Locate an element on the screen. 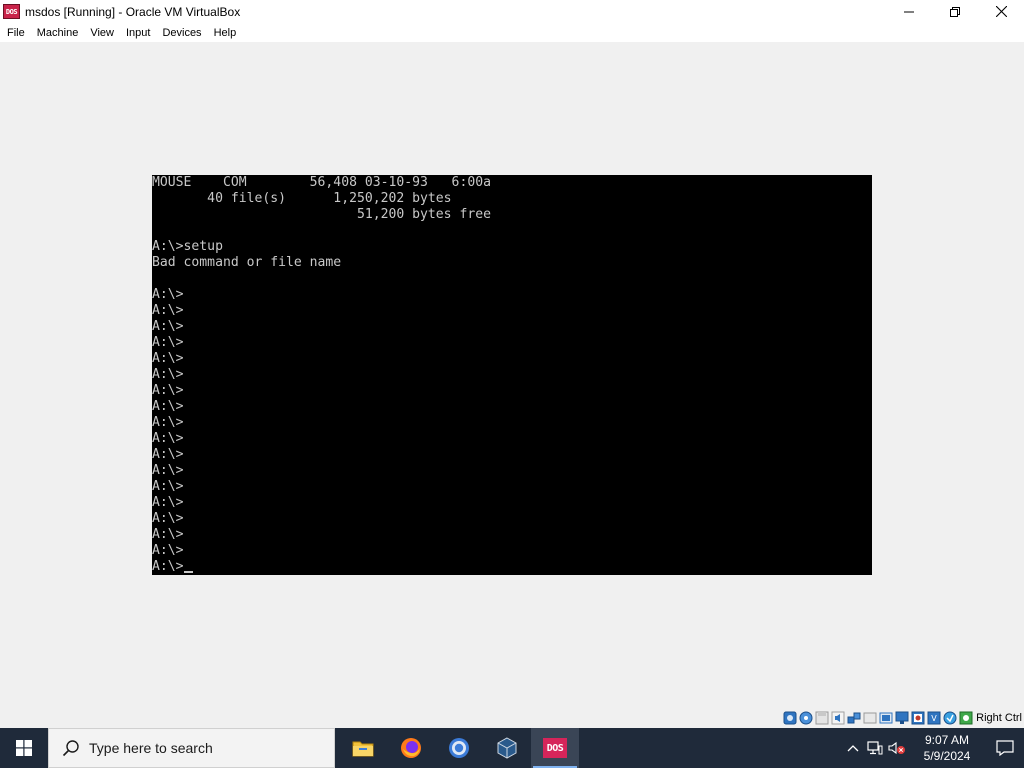 This screenshot has width=1024, height=768. vm-status-bar: V Right Ctrl is located at coordinates (903, 717).